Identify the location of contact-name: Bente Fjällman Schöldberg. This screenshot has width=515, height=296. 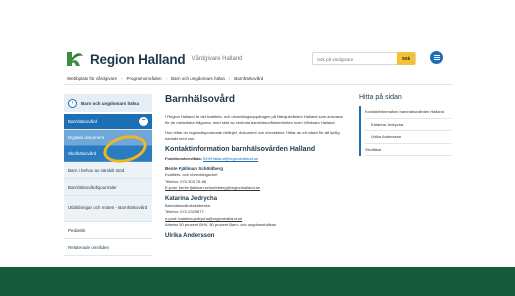
(194, 168).